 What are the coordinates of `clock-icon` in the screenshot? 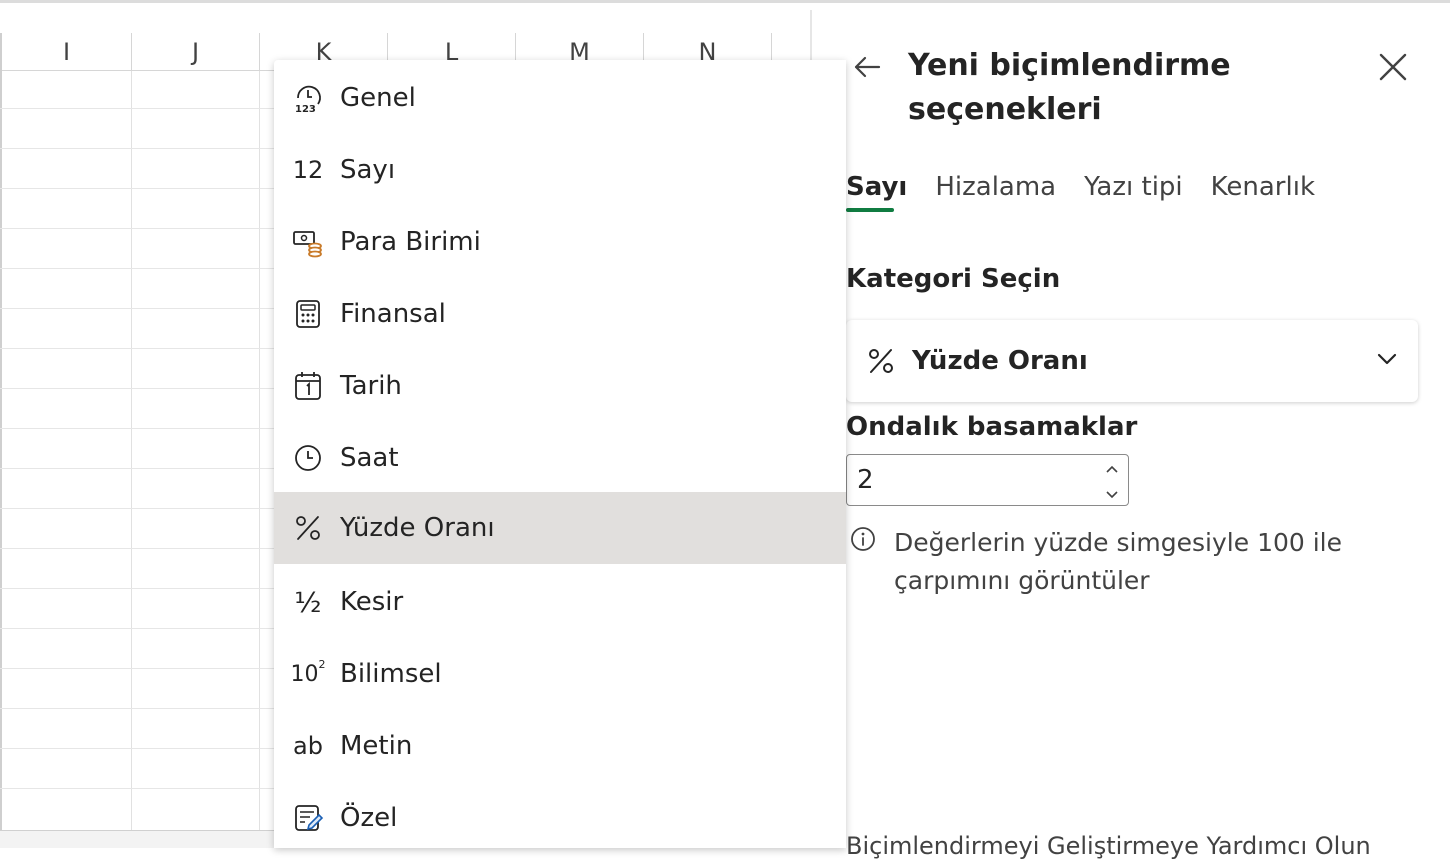 It's located at (308, 458).